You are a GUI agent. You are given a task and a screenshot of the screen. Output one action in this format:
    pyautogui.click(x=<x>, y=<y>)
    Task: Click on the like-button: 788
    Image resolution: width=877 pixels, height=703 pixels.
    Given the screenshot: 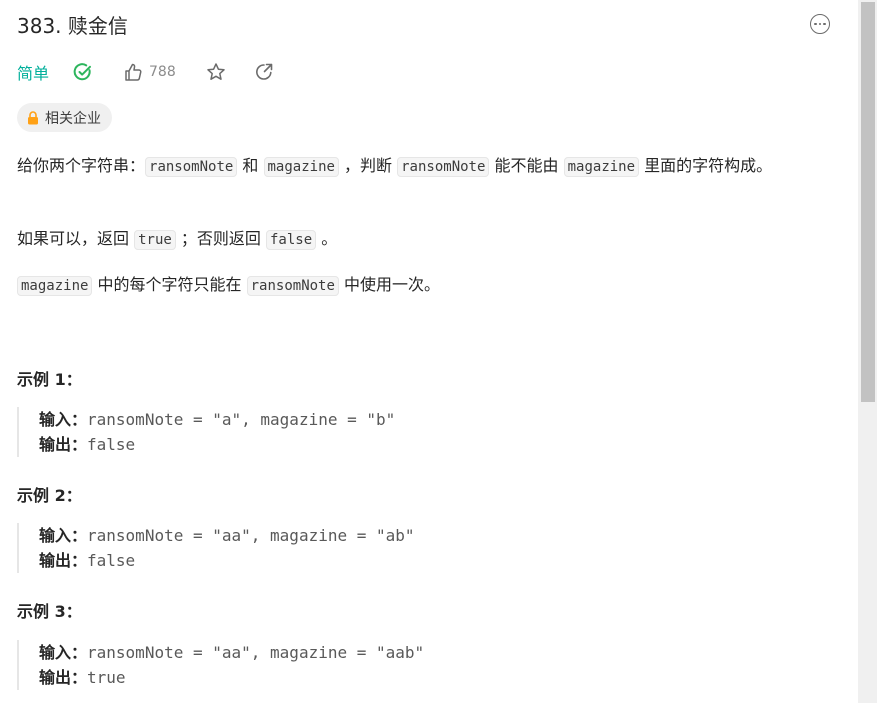 What is the action you would take?
    pyautogui.click(x=149, y=72)
    